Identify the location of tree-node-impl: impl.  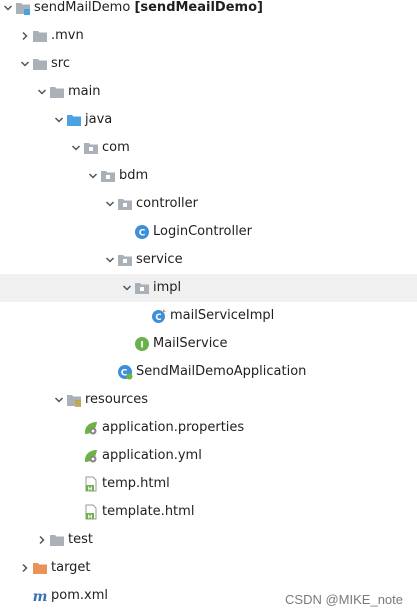
(208, 288).